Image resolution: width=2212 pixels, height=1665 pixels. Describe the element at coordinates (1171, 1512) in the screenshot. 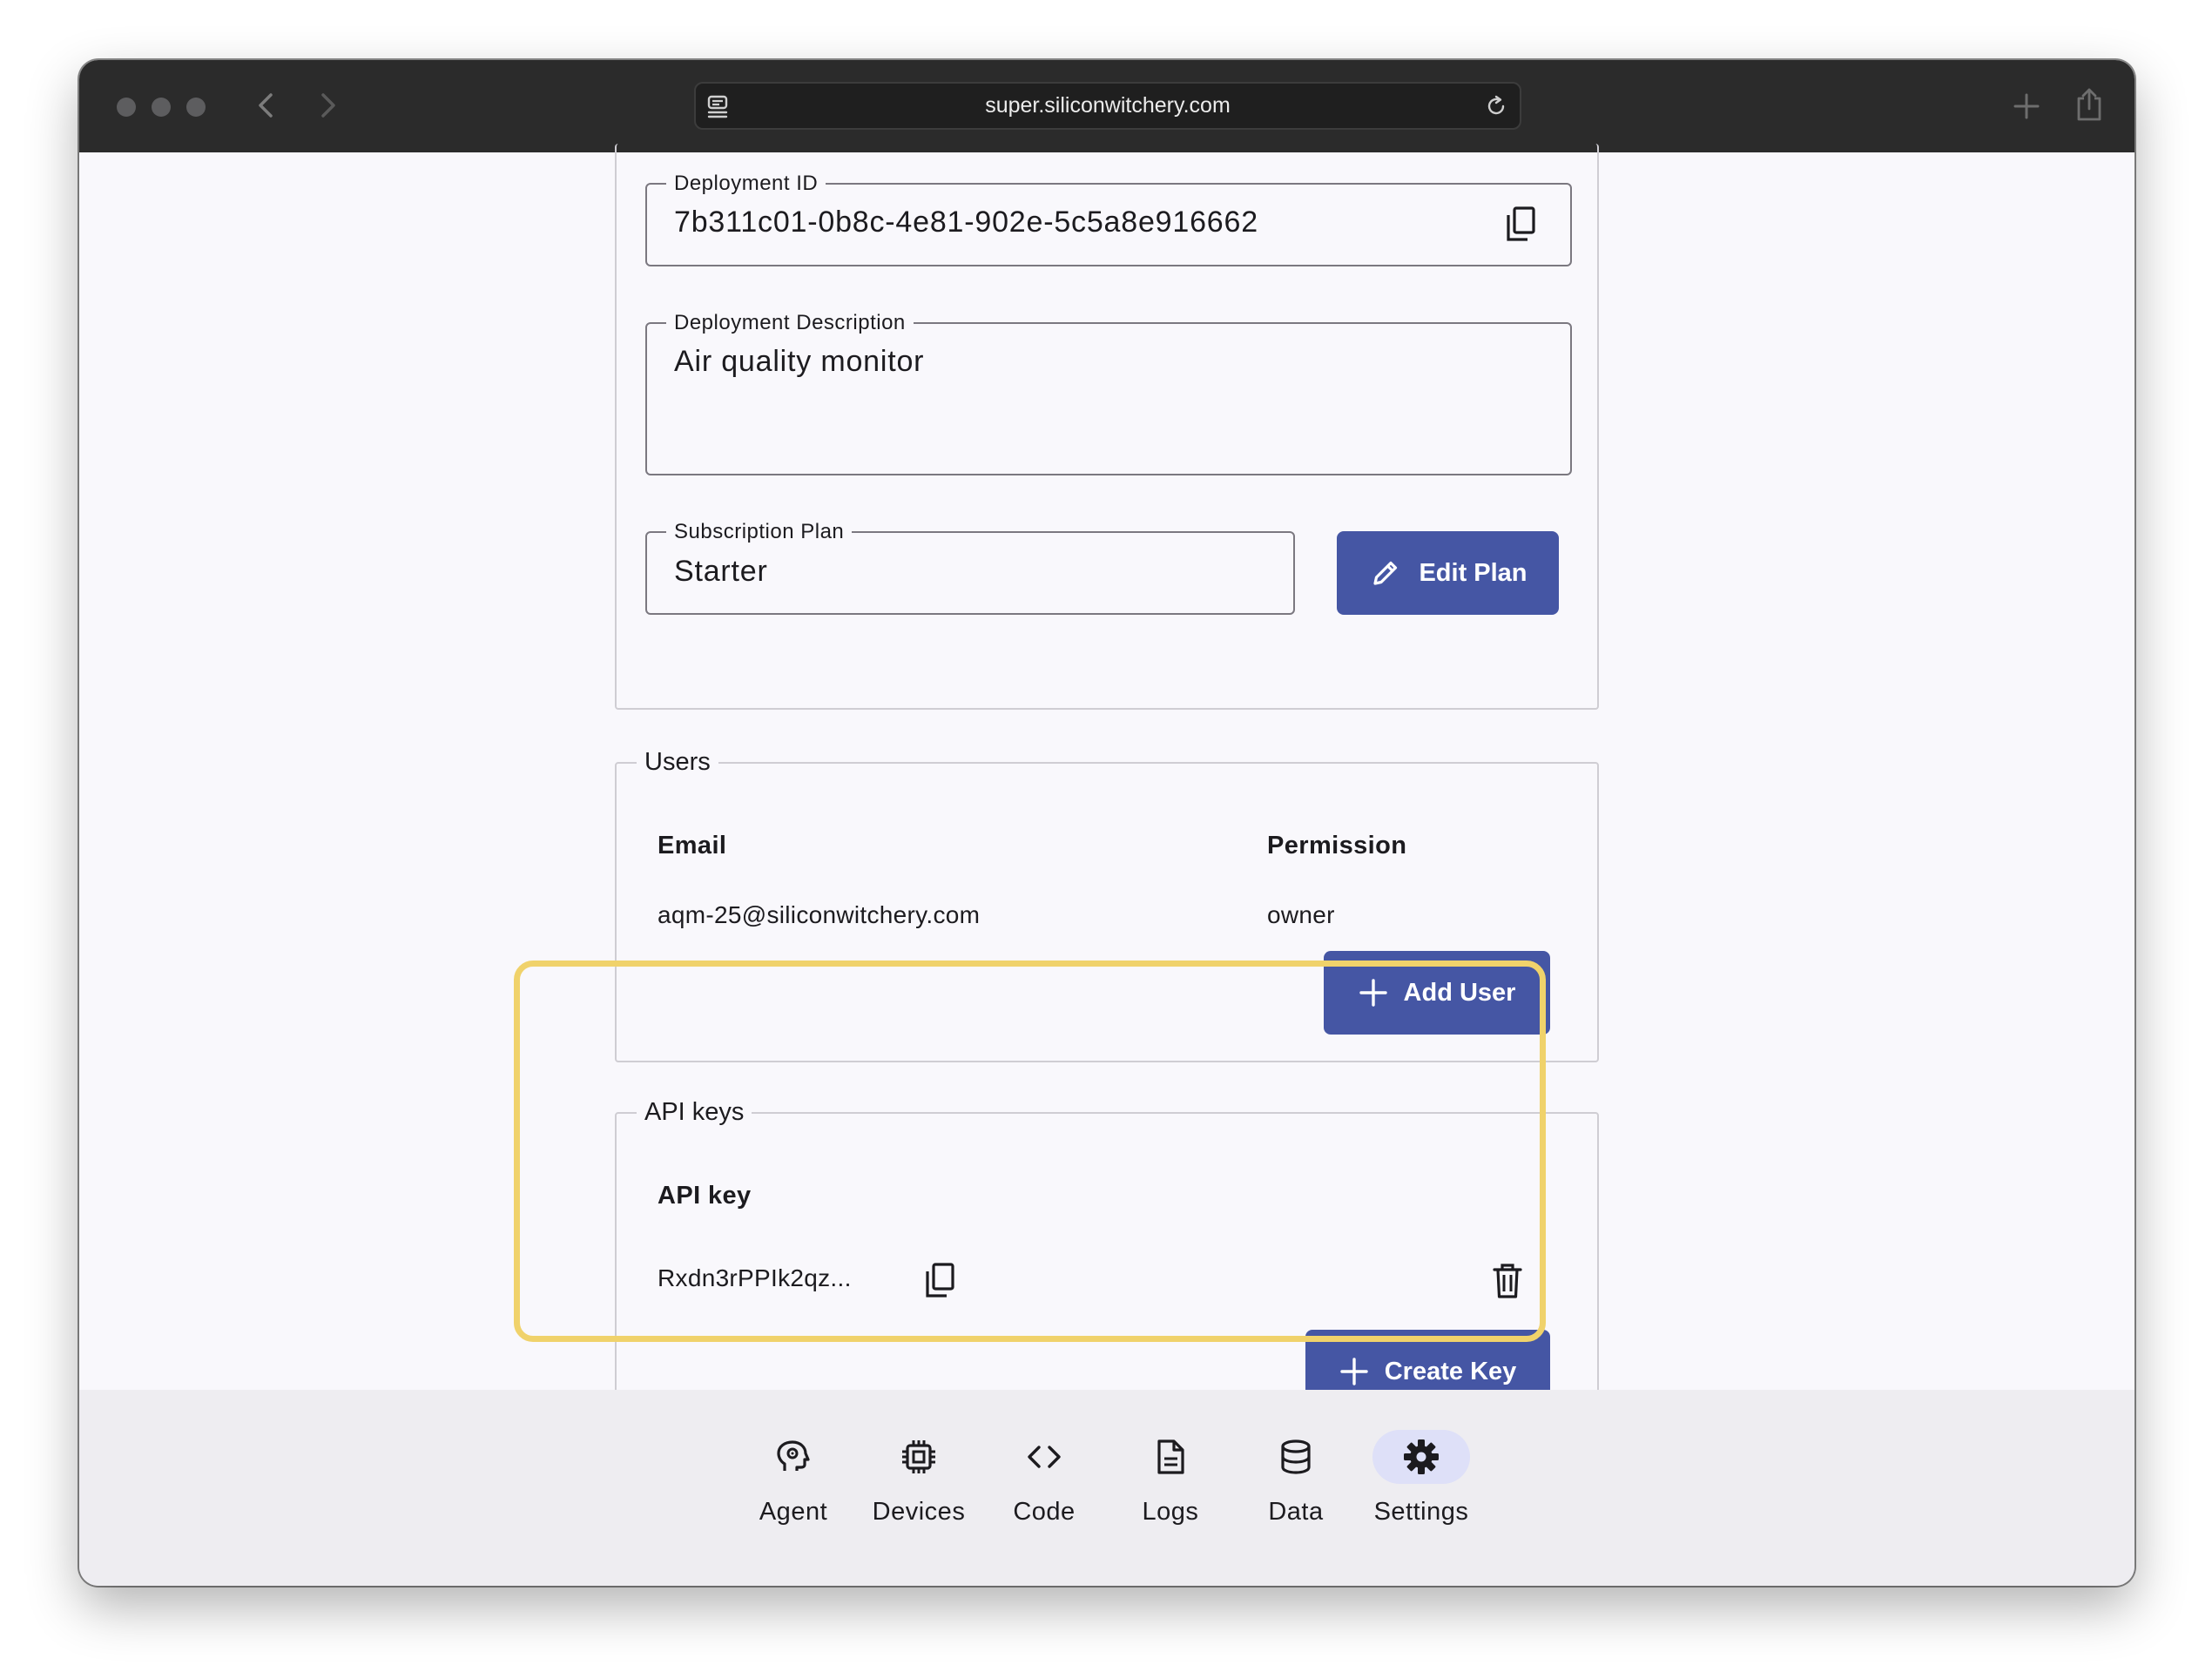

I see `nav-logs-label: Logs` at that location.